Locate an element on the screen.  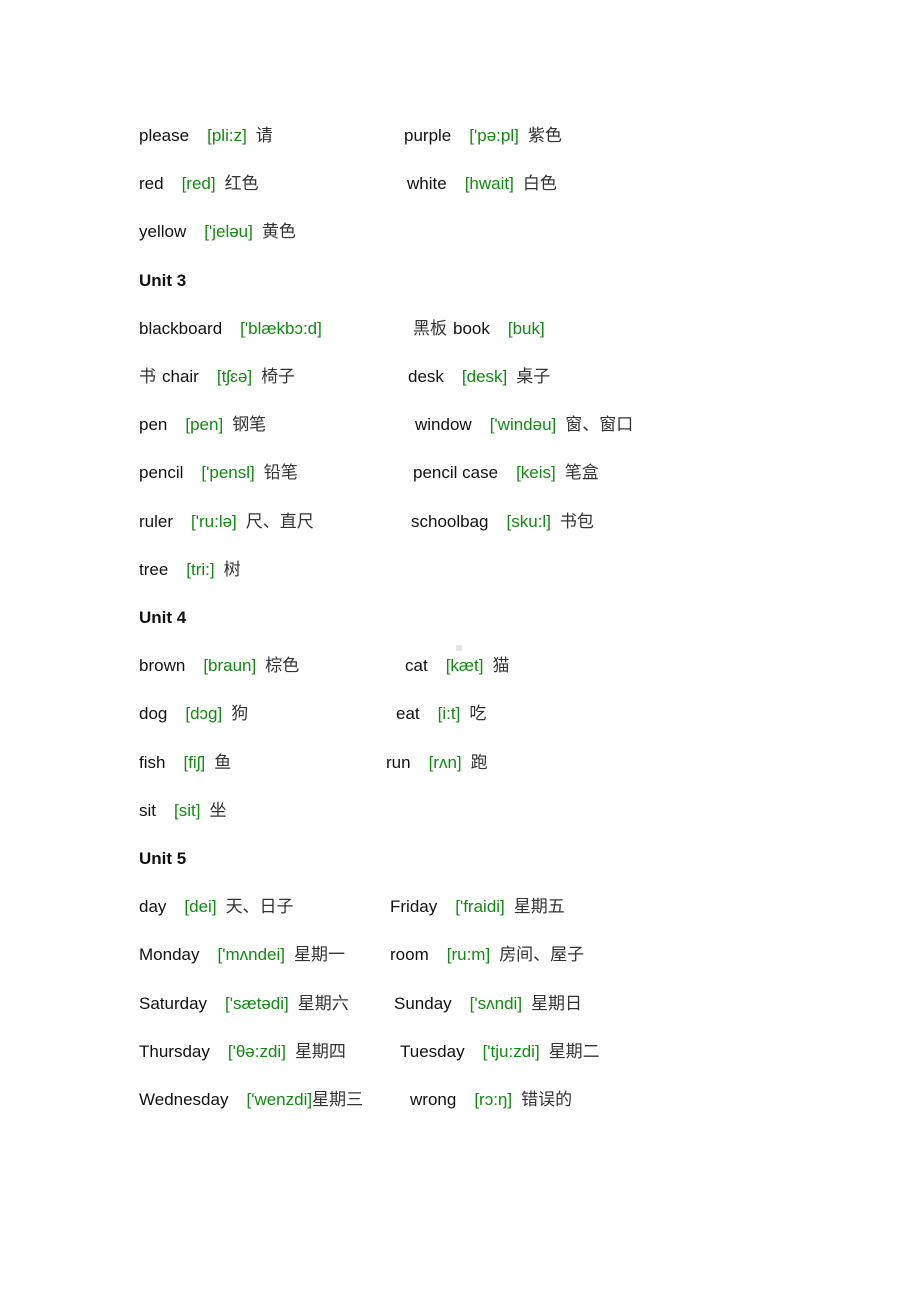
phonetic-transcription: [kæt] is located at coordinates (464, 666).